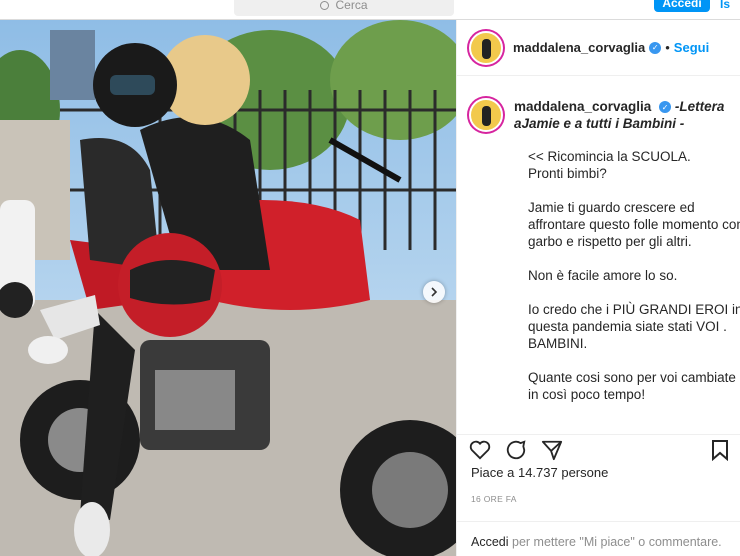 Image resolution: width=740 pixels, height=556 pixels. I want to click on caption-username: maddalena_corvaglia, so click(582, 106).